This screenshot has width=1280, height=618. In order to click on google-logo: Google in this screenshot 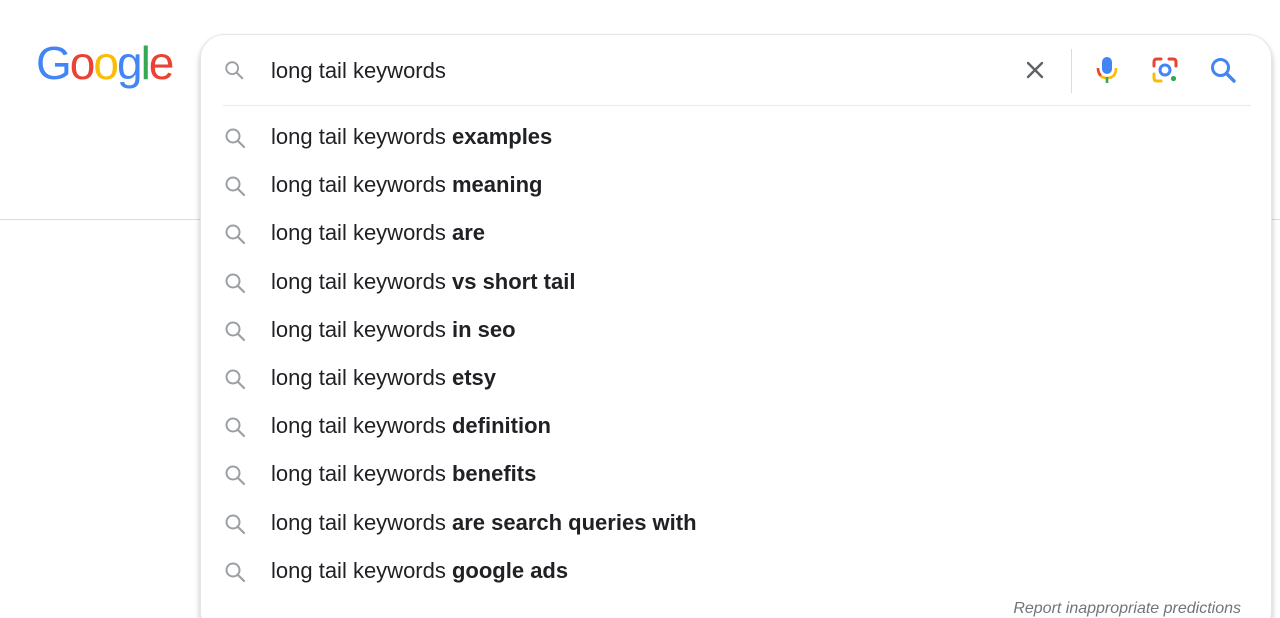, I will do `click(105, 63)`.